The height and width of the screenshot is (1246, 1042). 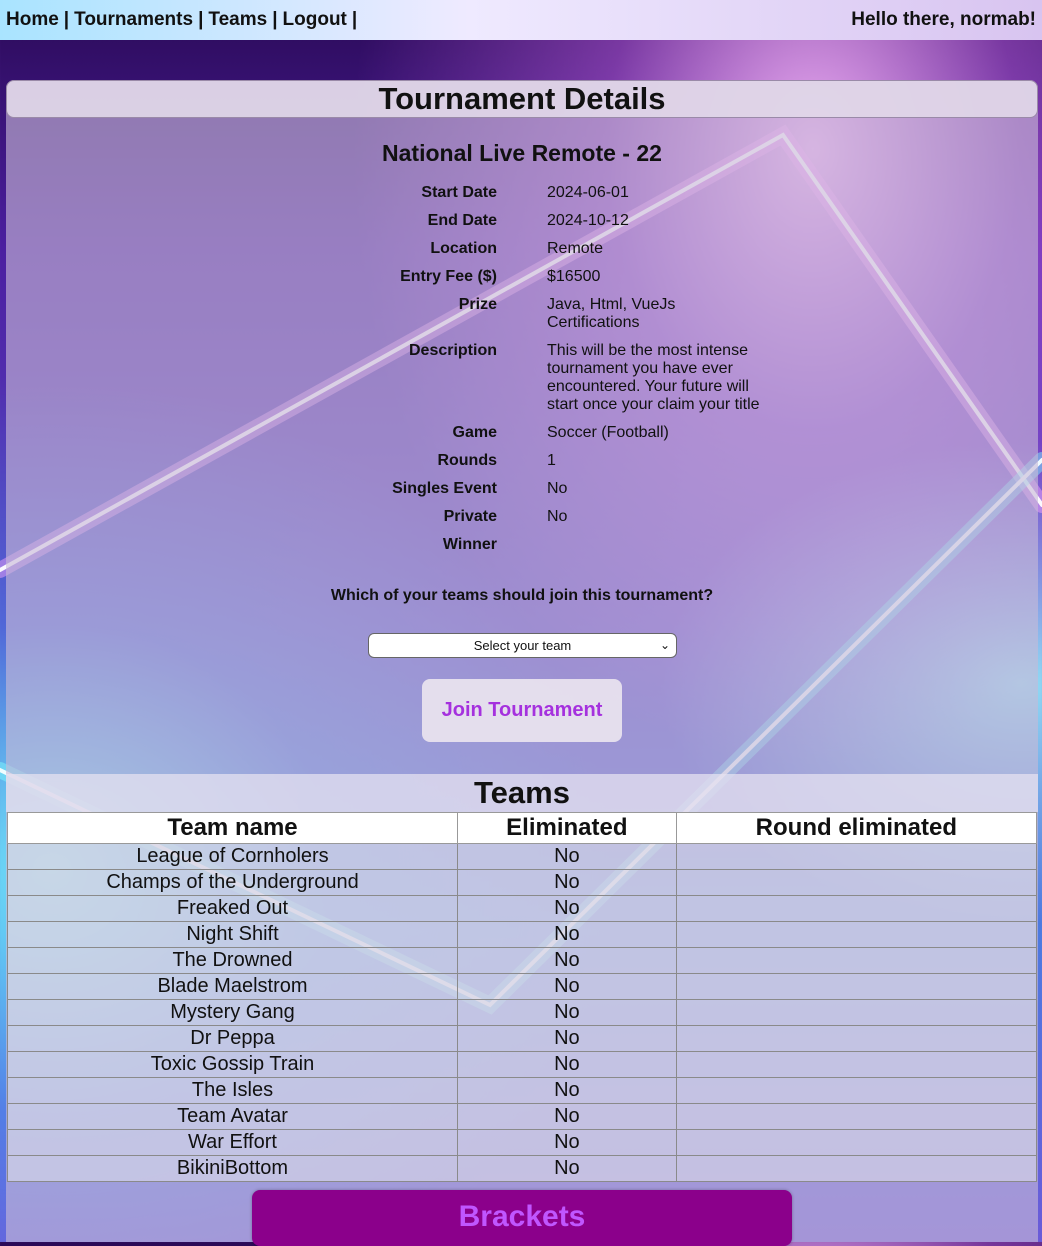 I want to click on team-name-cell: War Effort, so click(x=232, y=1142).